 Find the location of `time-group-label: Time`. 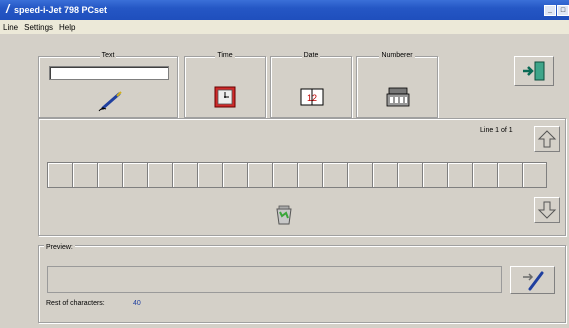

time-group-label: Time is located at coordinates (225, 55).